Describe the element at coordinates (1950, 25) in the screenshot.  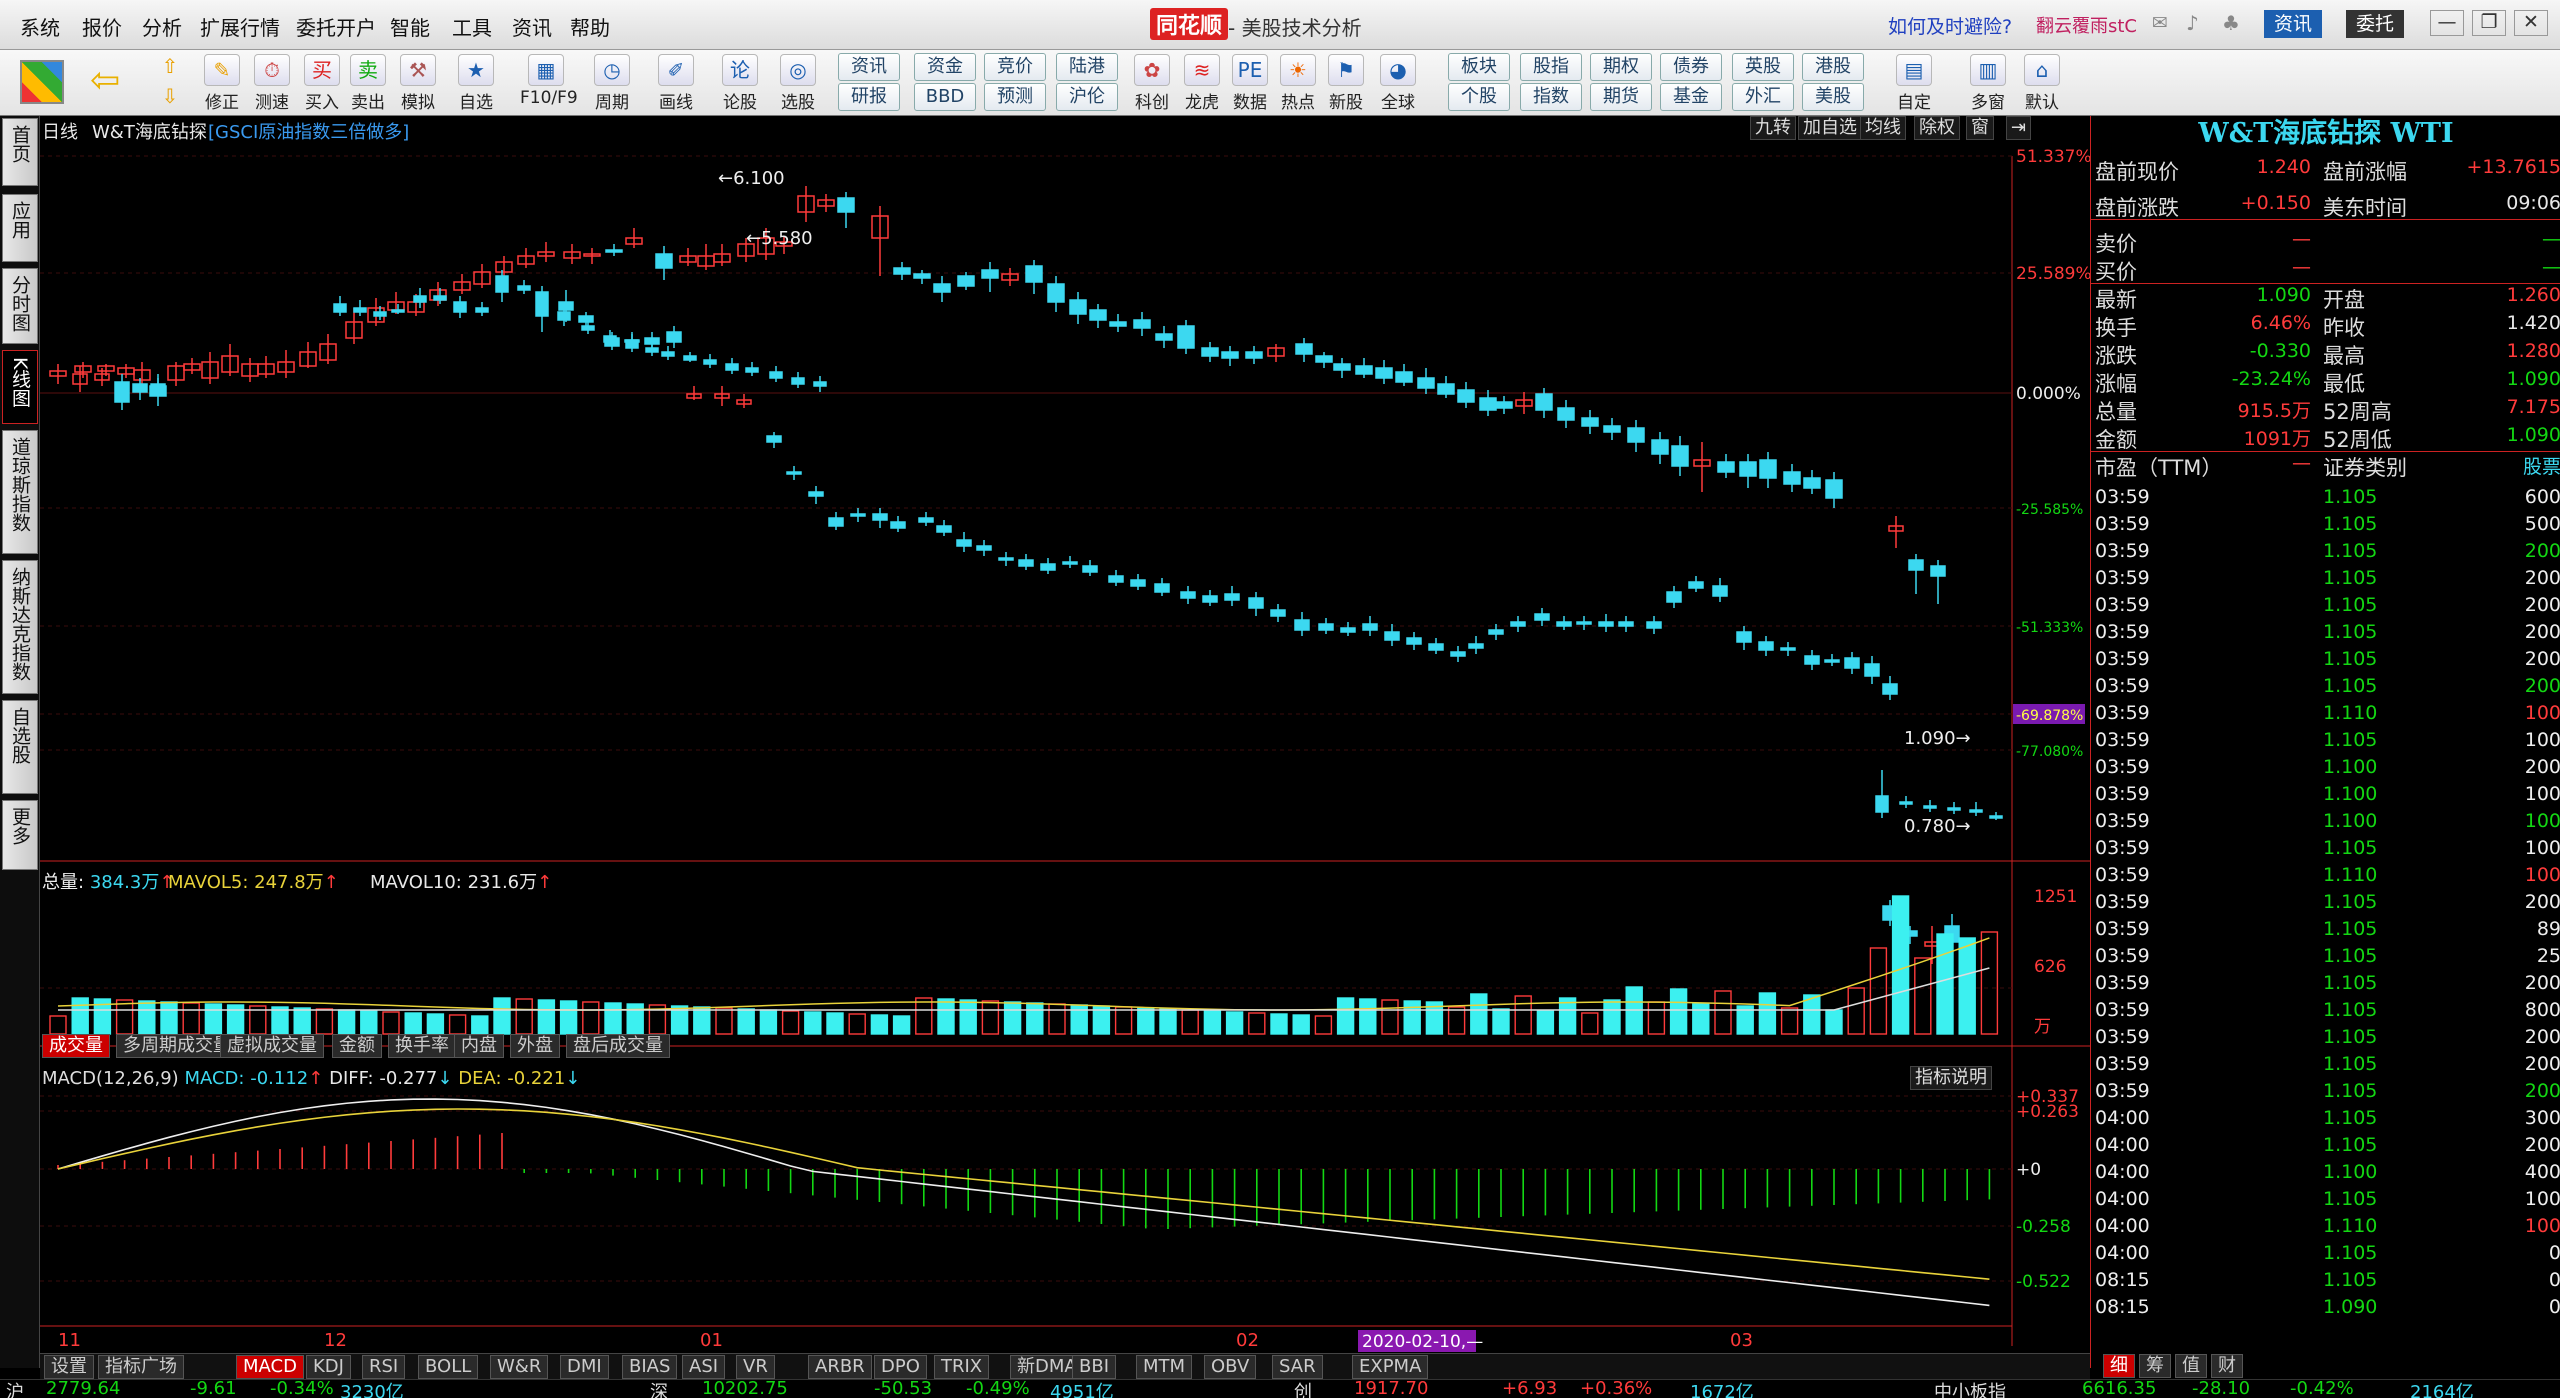
I see `ad-link: 如何及时避险?` at that location.